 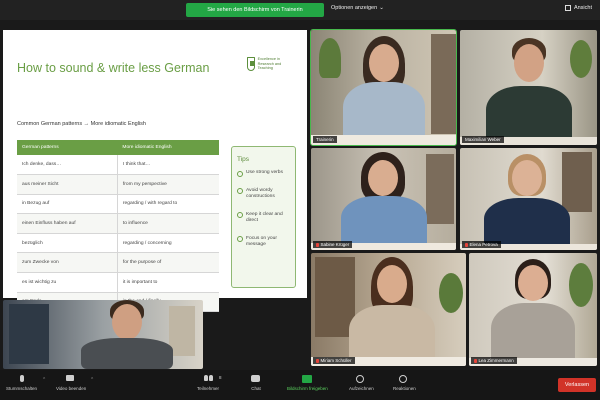 I want to click on video-tile-maximilian-weber: Maximilian Weber, so click(x=528, y=87).